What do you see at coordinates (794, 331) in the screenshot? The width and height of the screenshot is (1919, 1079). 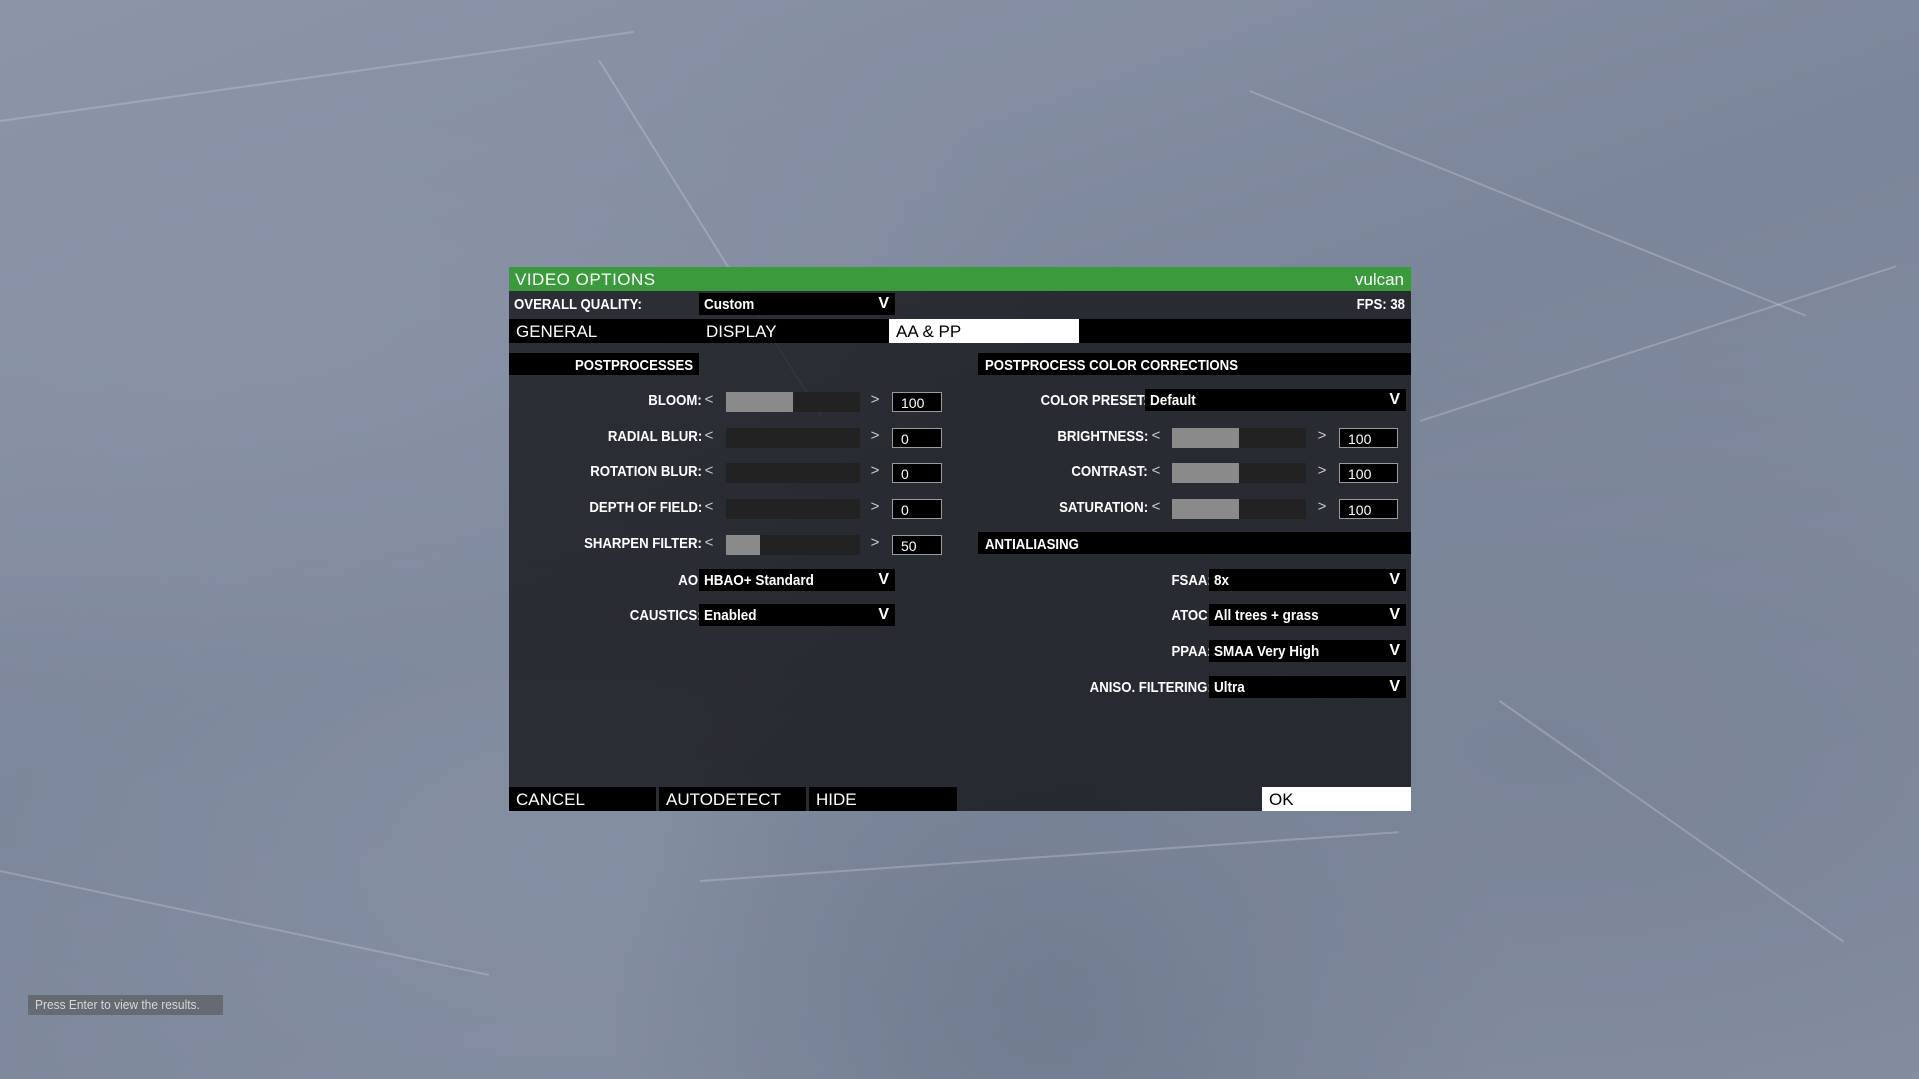 I see `tab-display: DISPLAY` at bounding box center [794, 331].